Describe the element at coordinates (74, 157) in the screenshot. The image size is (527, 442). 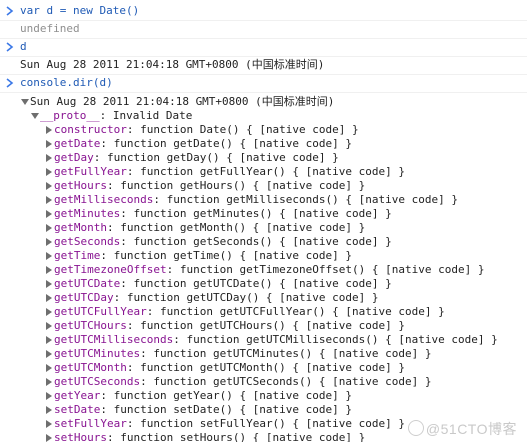
I see `member-key: getDay` at that location.